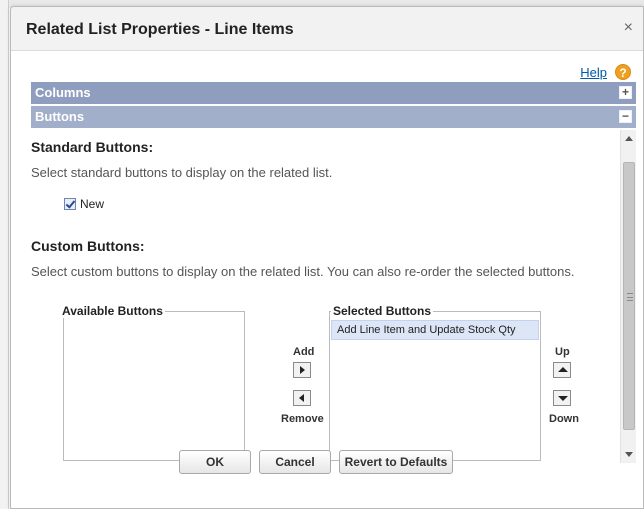  Describe the element at coordinates (304, 352) in the screenshot. I see `add-label: Add` at that location.